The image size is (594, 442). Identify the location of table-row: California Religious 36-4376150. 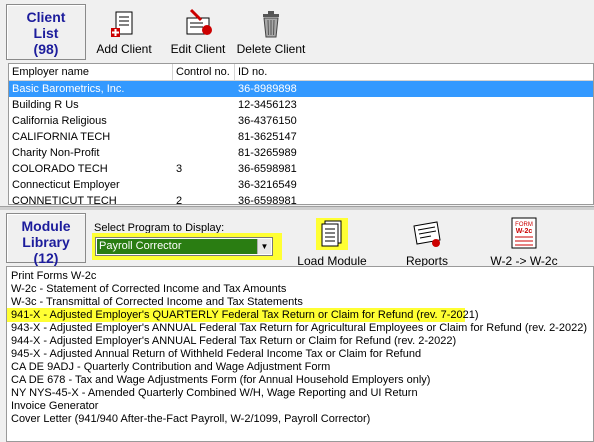
(301, 121).